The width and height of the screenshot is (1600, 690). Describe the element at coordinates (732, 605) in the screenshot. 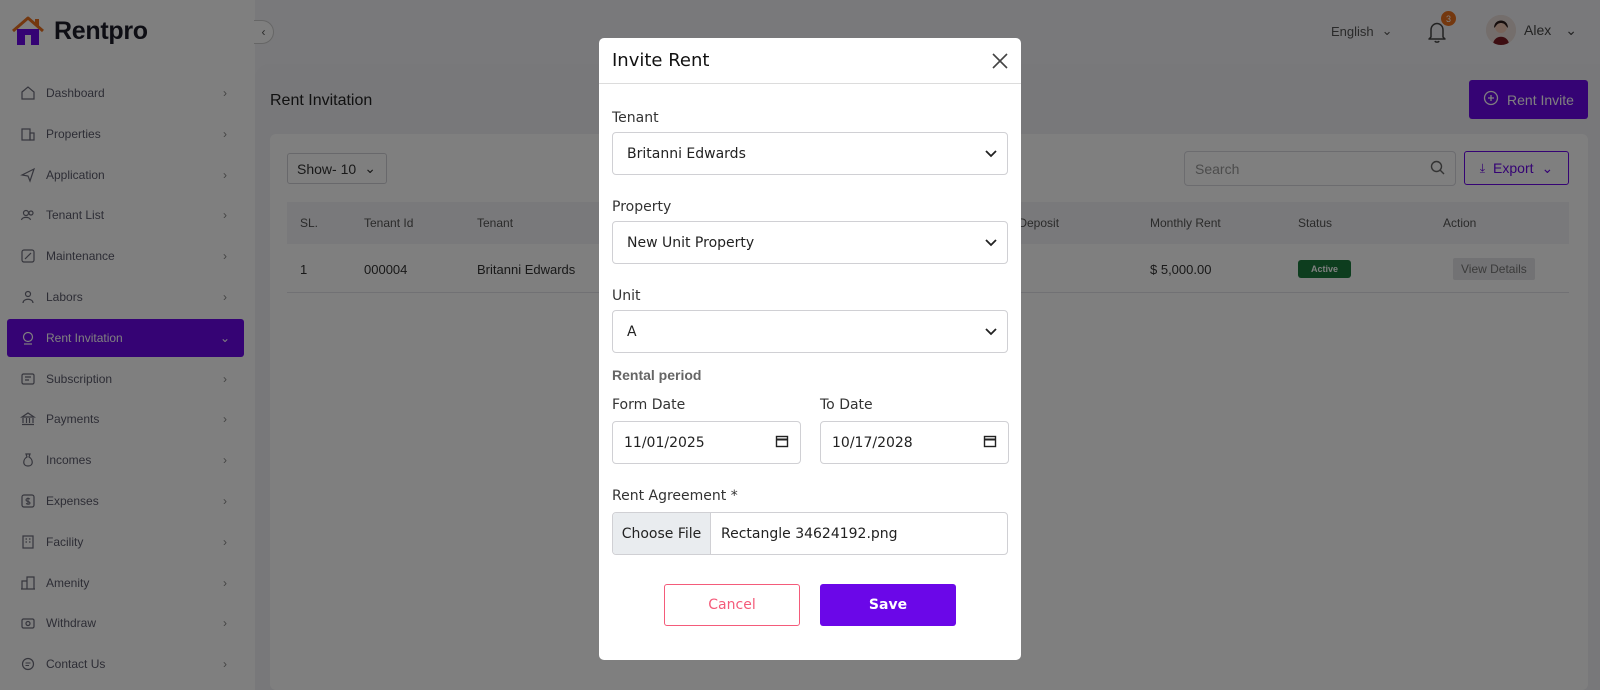

I see `cancel-button: Cancel` at that location.